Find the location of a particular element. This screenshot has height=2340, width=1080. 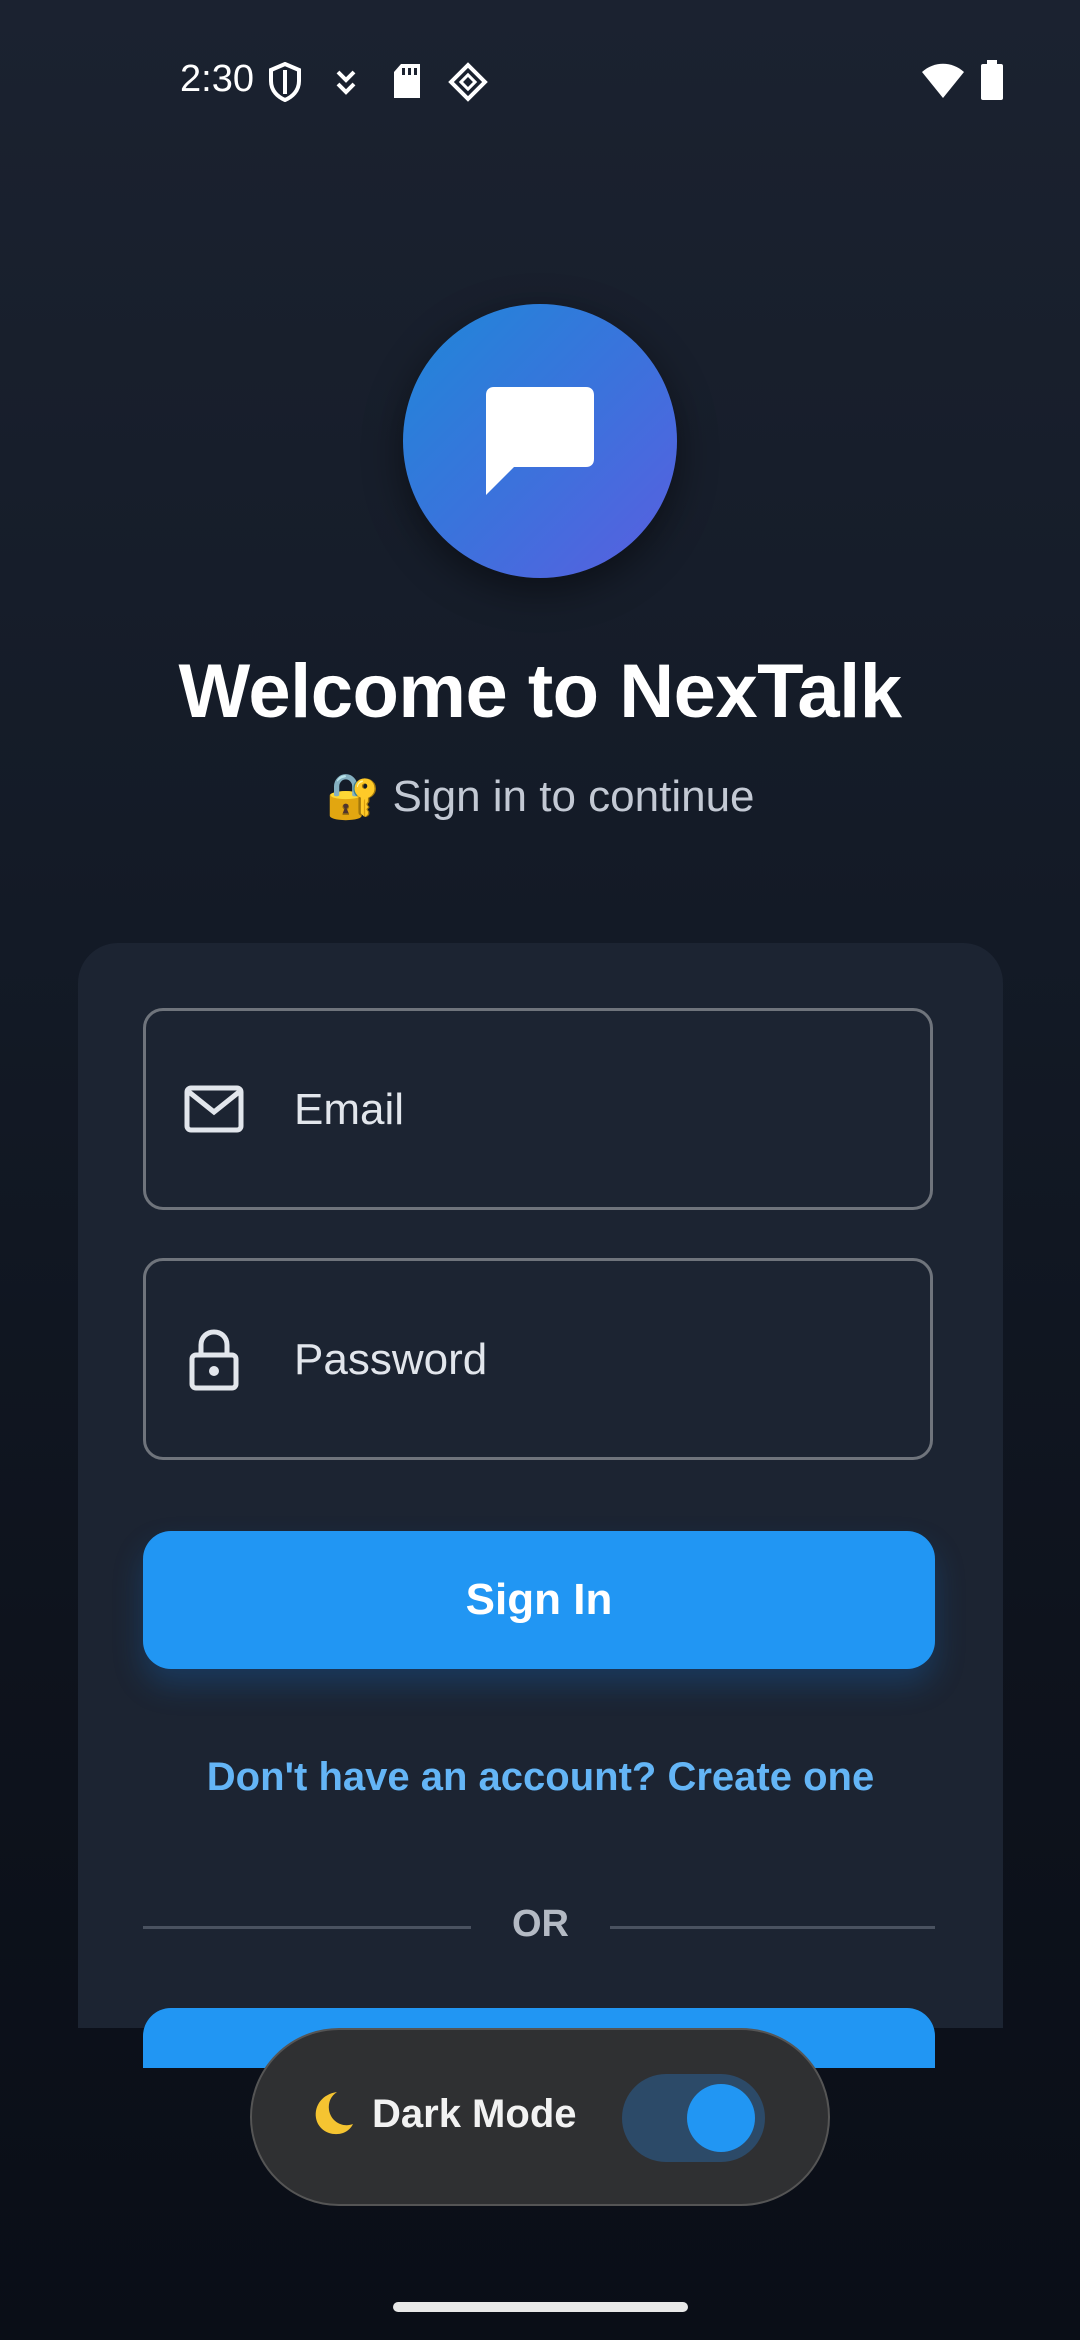

status-bar: 2:30 is located at coordinates (540, 80).